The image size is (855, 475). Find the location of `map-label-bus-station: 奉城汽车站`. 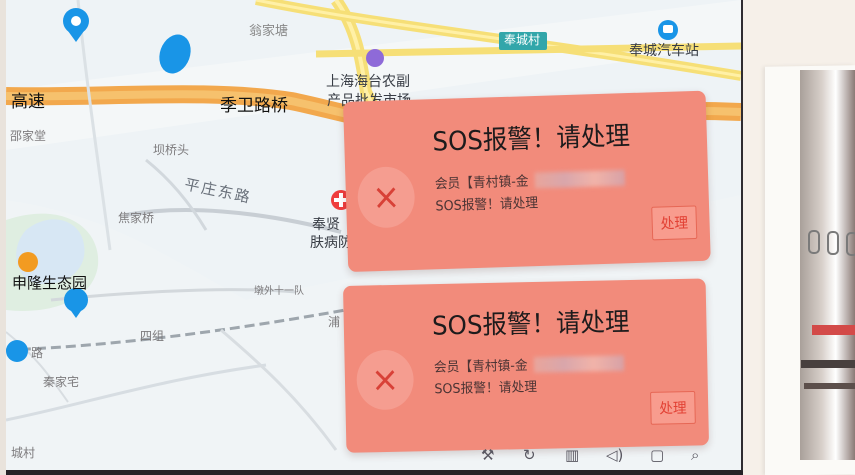

map-label-bus-station: 奉城汽车站 is located at coordinates (664, 51).